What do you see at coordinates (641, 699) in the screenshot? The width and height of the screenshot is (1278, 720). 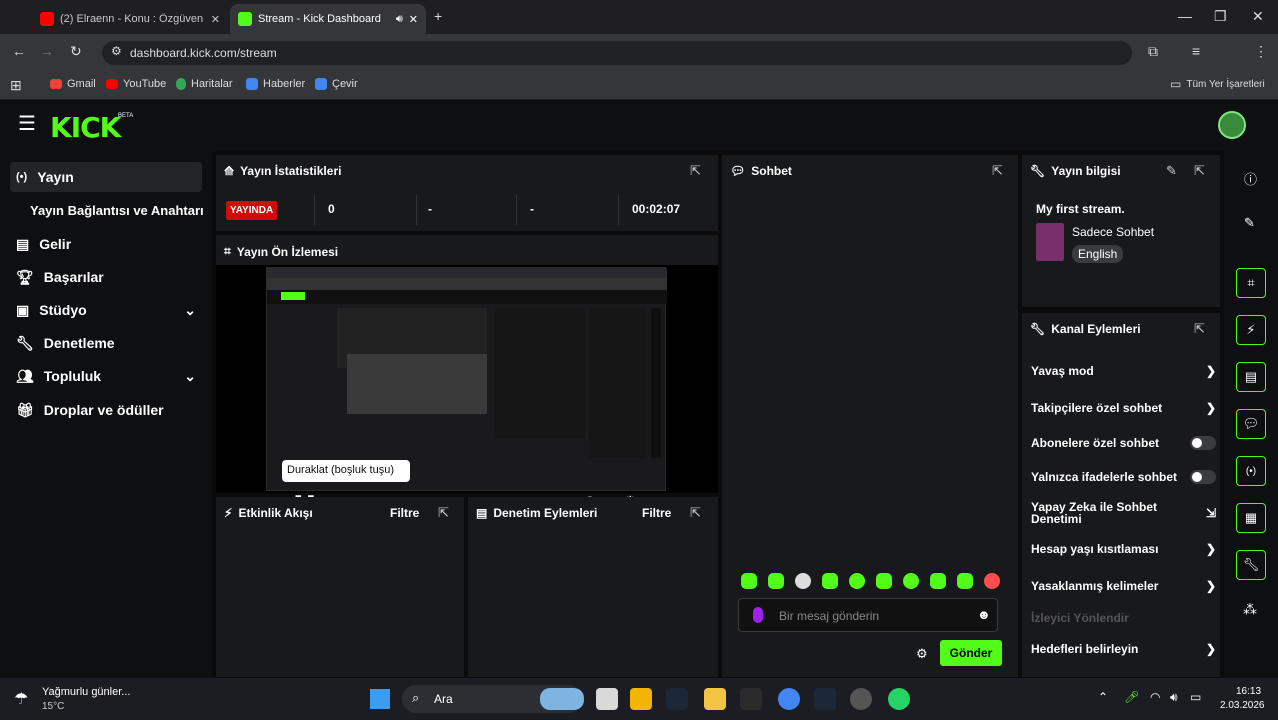 I see `rockstar-icon` at bounding box center [641, 699].